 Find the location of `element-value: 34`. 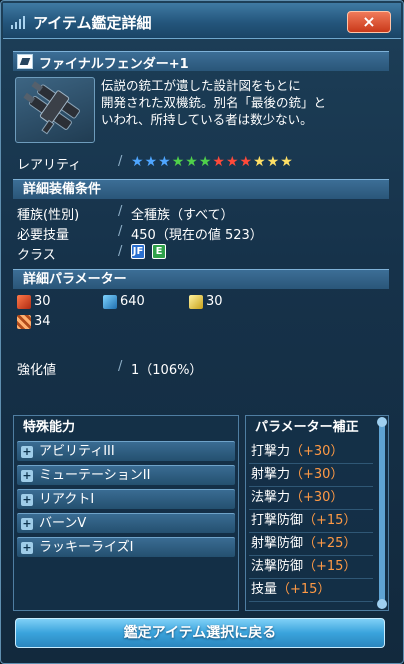

element-value: 34 is located at coordinates (34, 321).